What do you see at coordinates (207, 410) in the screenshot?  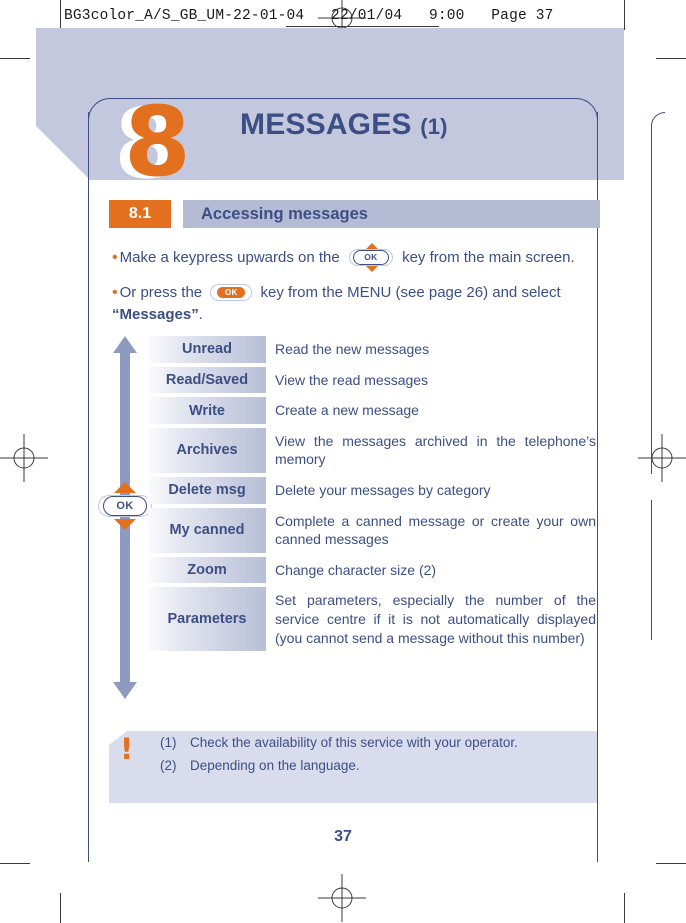 I see `menu-item-label: Write` at bounding box center [207, 410].